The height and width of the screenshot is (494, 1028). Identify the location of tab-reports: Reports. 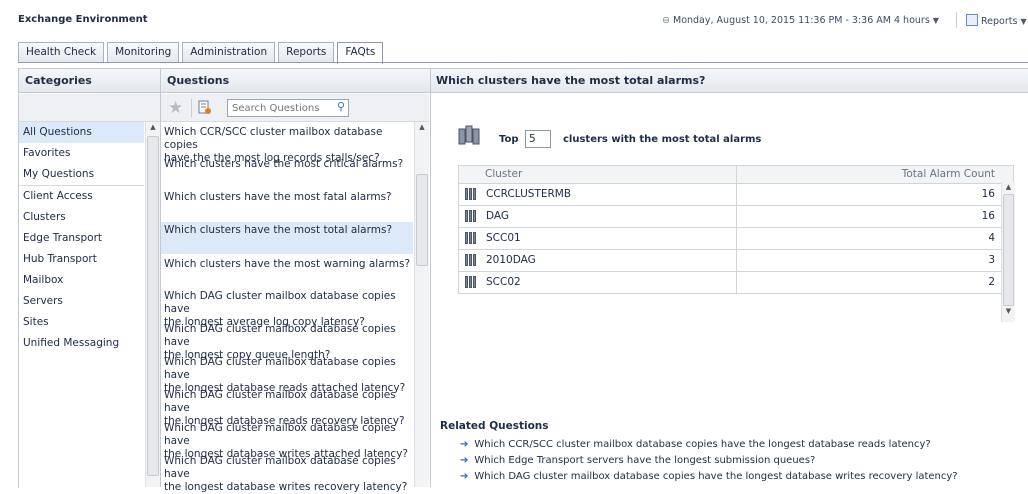
(306, 52).